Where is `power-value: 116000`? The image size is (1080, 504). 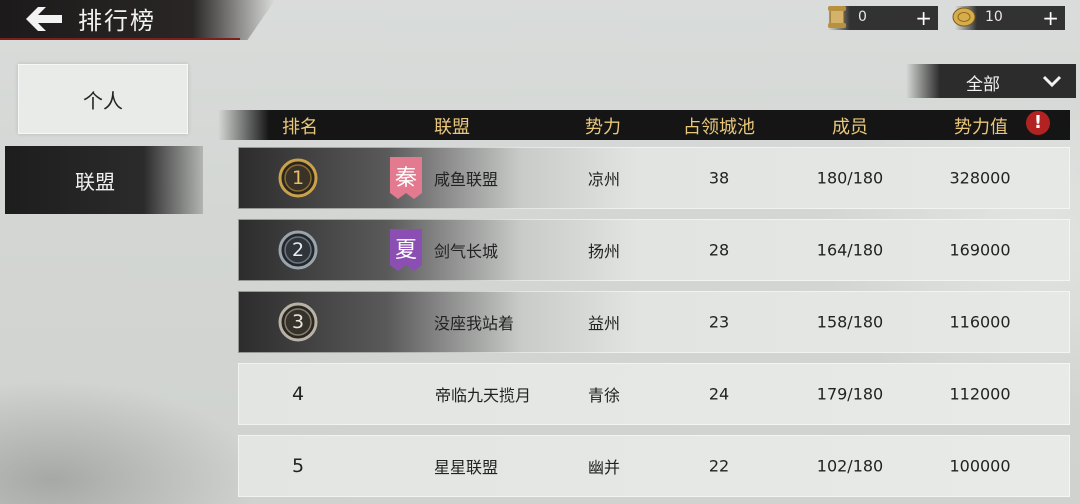 power-value: 116000 is located at coordinates (980, 322).